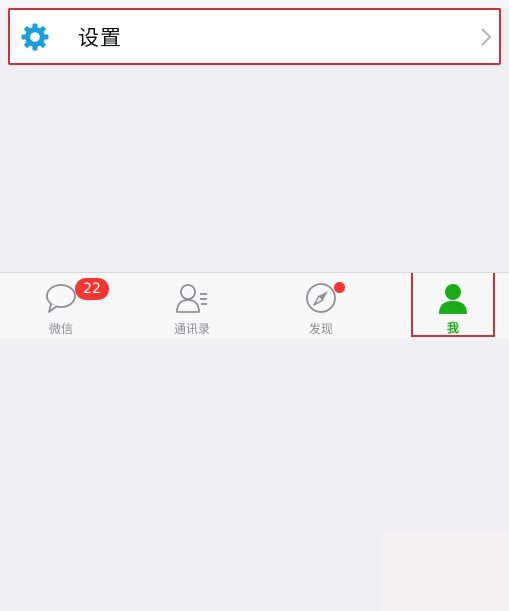 The width and height of the screenshot is (509, 611). Describe the element at coordinates (321, 298) in the screenshot. I see `compass-icon` at that location.